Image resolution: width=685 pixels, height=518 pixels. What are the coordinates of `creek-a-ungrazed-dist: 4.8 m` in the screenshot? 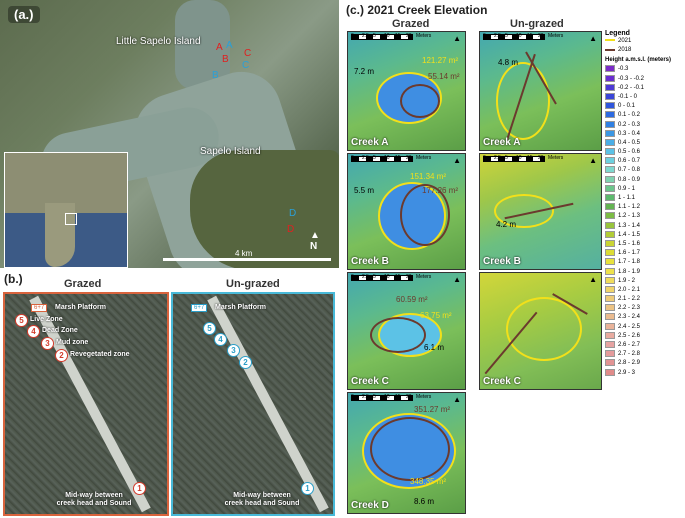 It's located at (508, 62).